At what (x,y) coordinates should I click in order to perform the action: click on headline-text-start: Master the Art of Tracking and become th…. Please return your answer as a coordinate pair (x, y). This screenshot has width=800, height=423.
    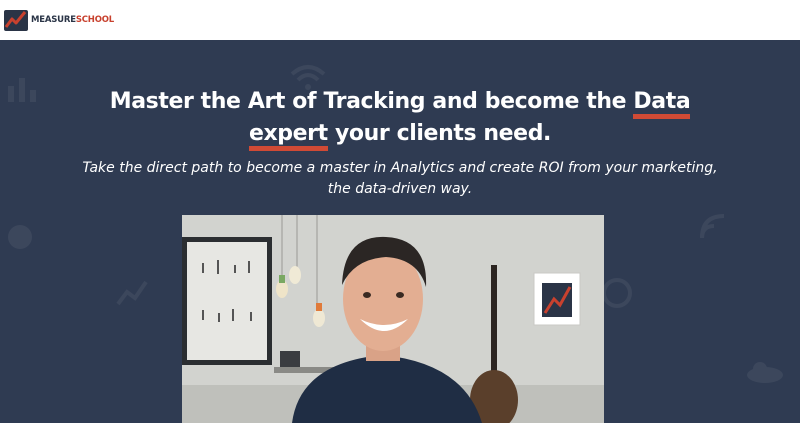
    Looking at the image, I should click on (371, 101).